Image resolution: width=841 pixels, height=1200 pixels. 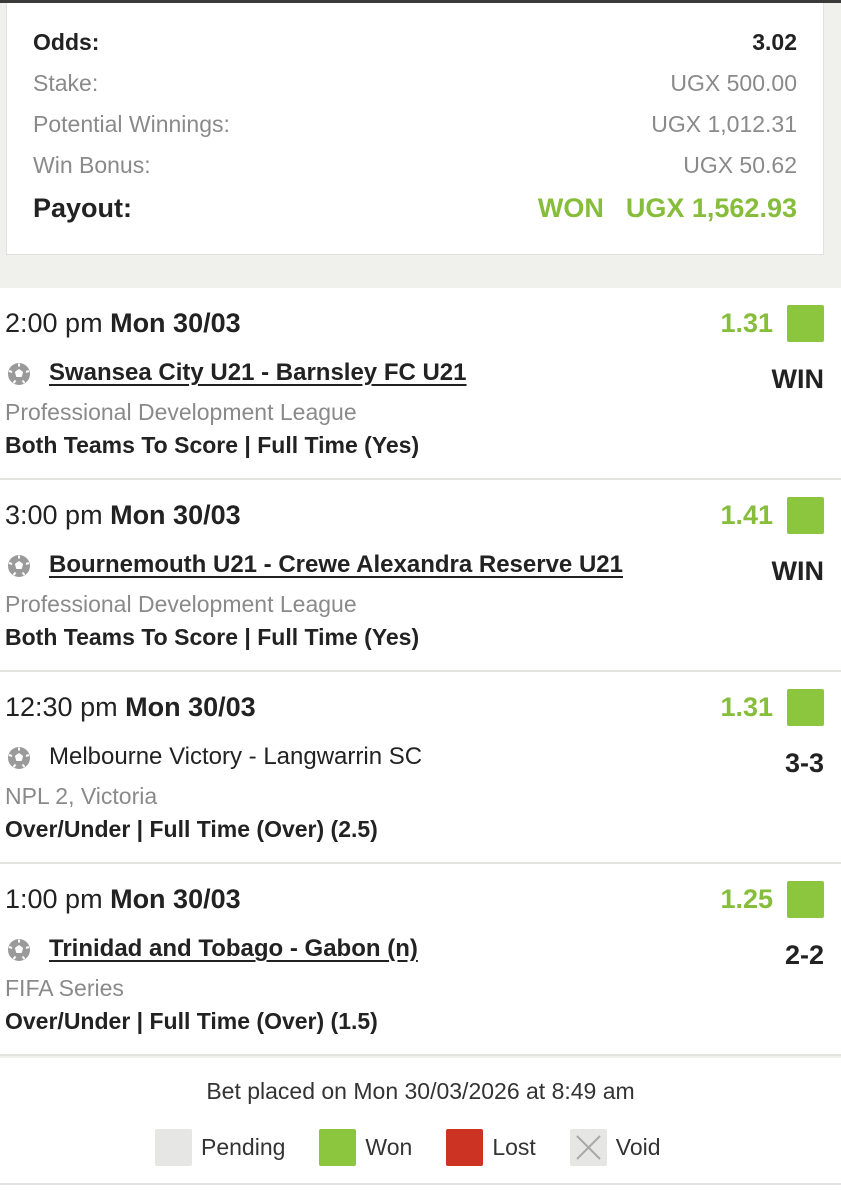 What do you see at coordinates (491, 1147) in the screenshot?
I see `legend-lost: Lost` at bounding box center [491, 1147].